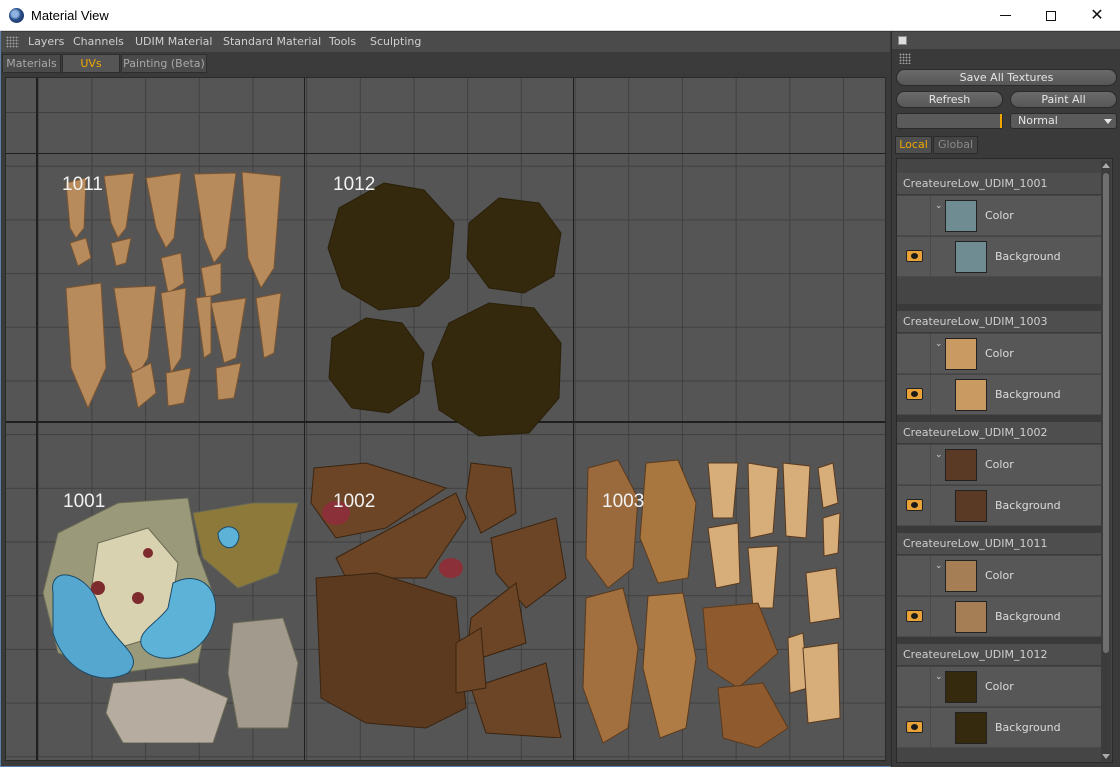  I want to click on close-button: ✕, so click(1097, 15).